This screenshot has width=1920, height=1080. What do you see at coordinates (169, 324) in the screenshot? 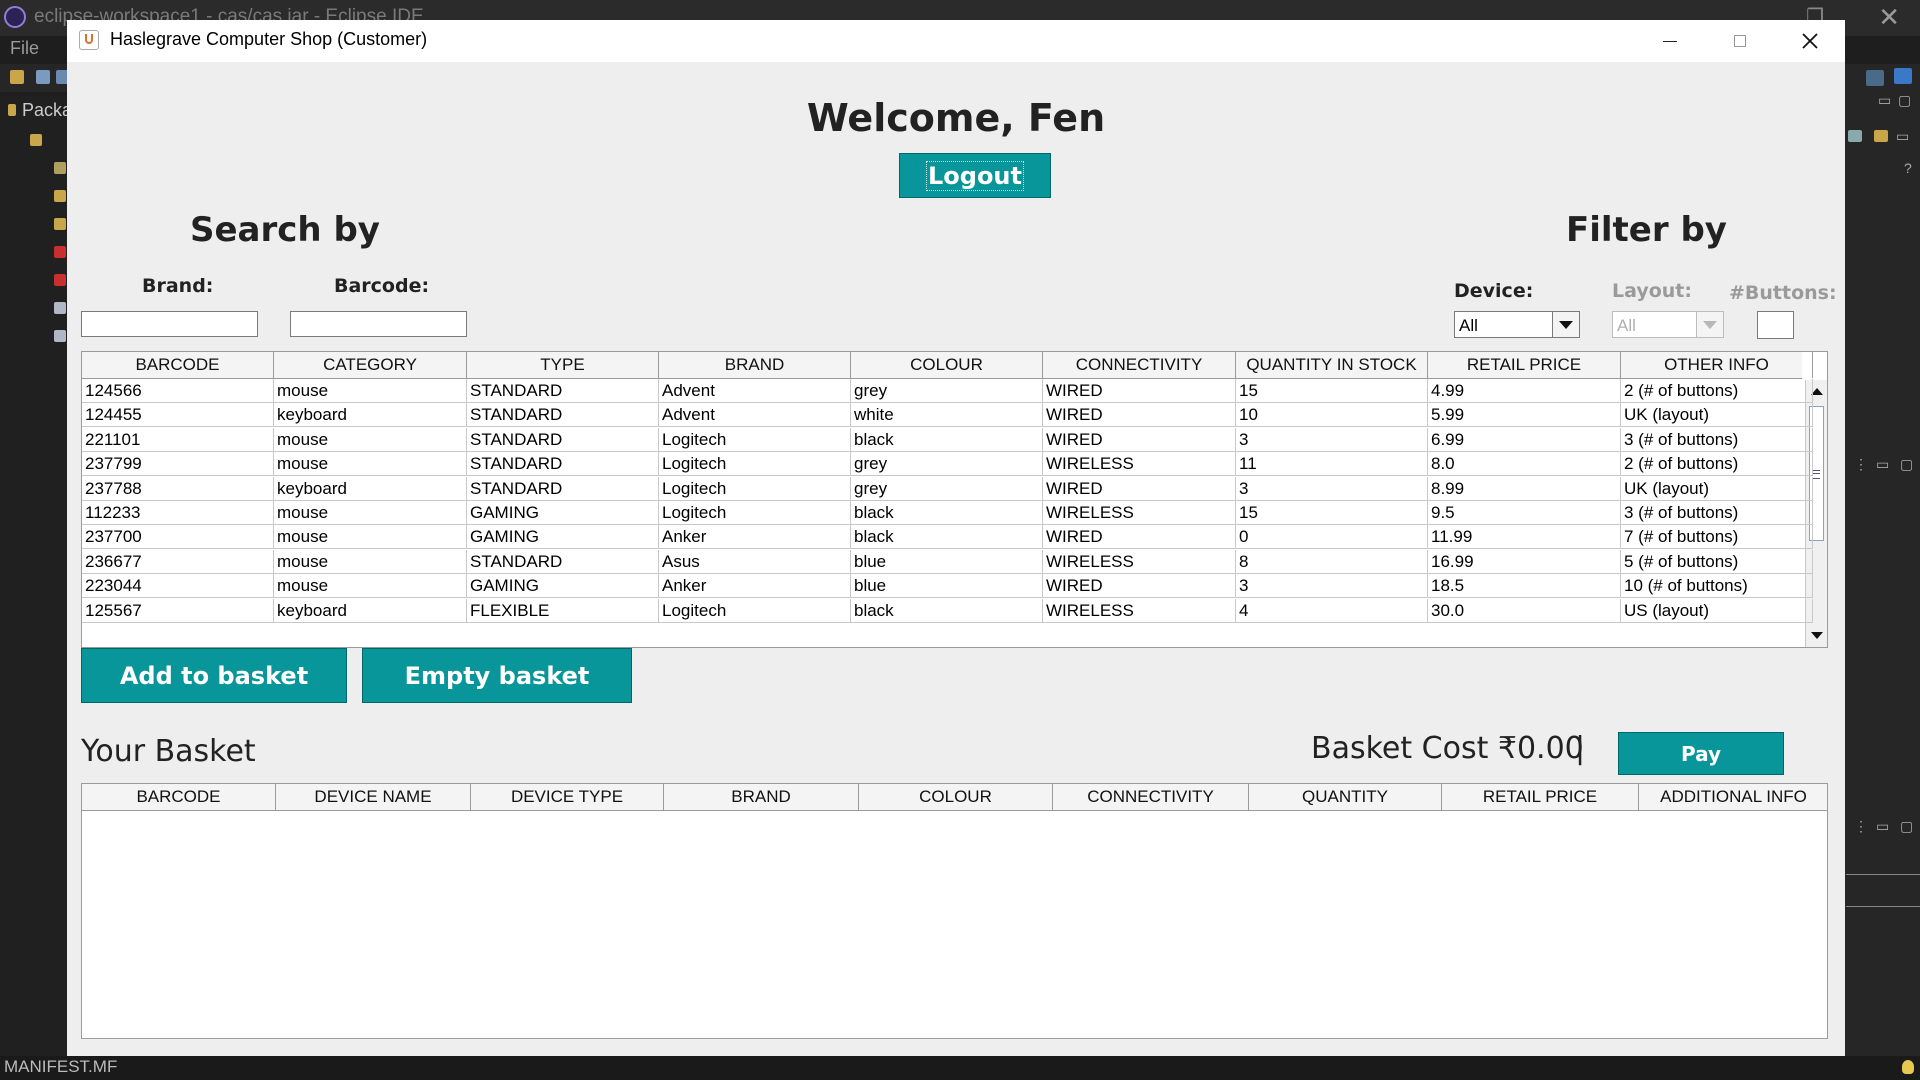
I see `brand-search-input` at bounding box center [169, 324].